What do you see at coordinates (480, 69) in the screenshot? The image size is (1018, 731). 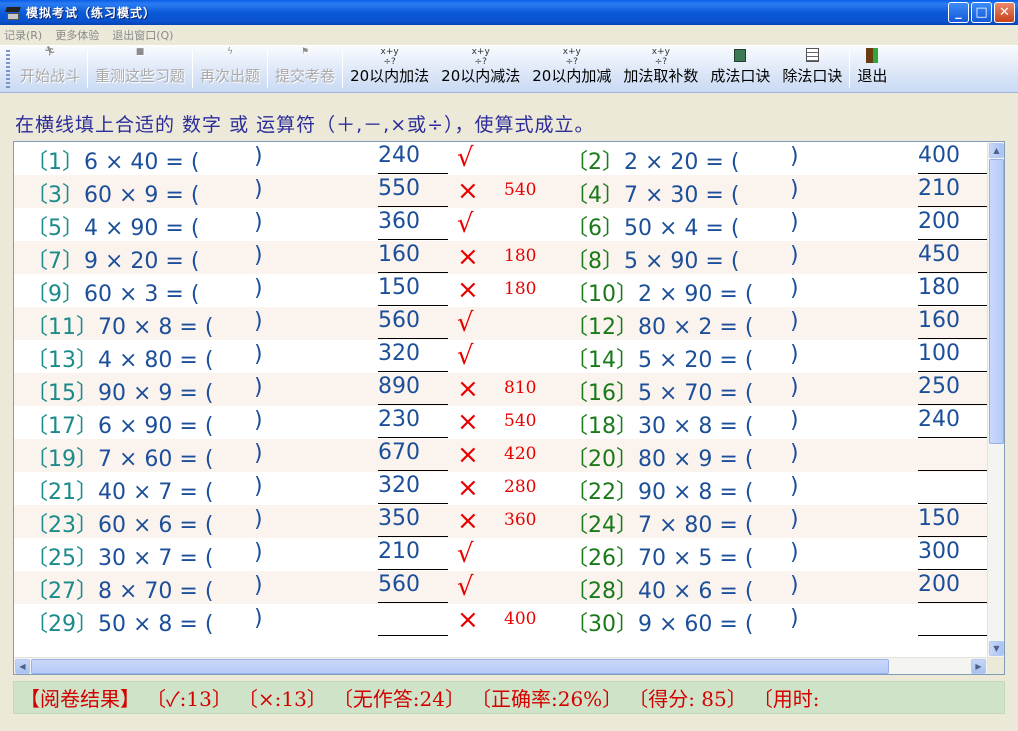 I see `sub-within-20-button: x+y ÷? 20以内减法` at bounding box center [480, 69].